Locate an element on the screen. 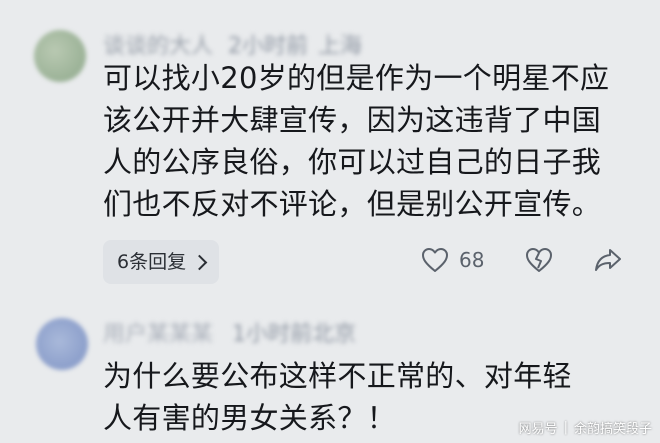  share-button is located at coordinates (608, 260).